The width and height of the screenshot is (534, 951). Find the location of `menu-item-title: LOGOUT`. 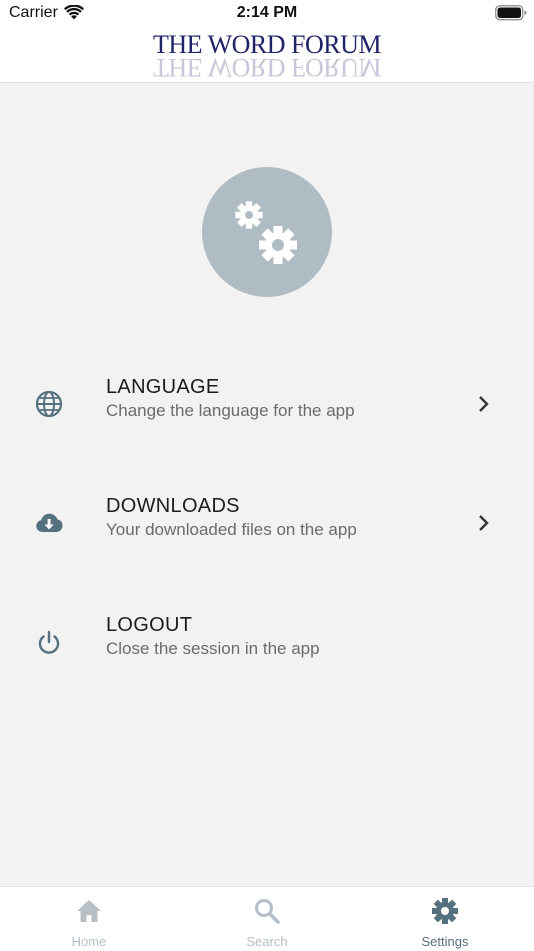

menu-item-title: LOGOUT is located at coordinates (149, 625).